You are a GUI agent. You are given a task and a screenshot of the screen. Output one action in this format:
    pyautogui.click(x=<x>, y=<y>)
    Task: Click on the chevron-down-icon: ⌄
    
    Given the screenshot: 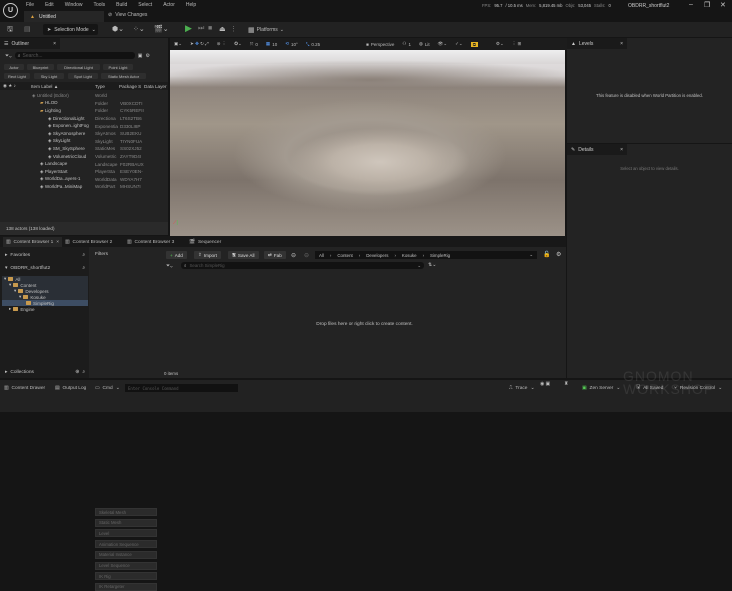 What is the action you would take?
    pyautogui.click(x=531, y=255)
    